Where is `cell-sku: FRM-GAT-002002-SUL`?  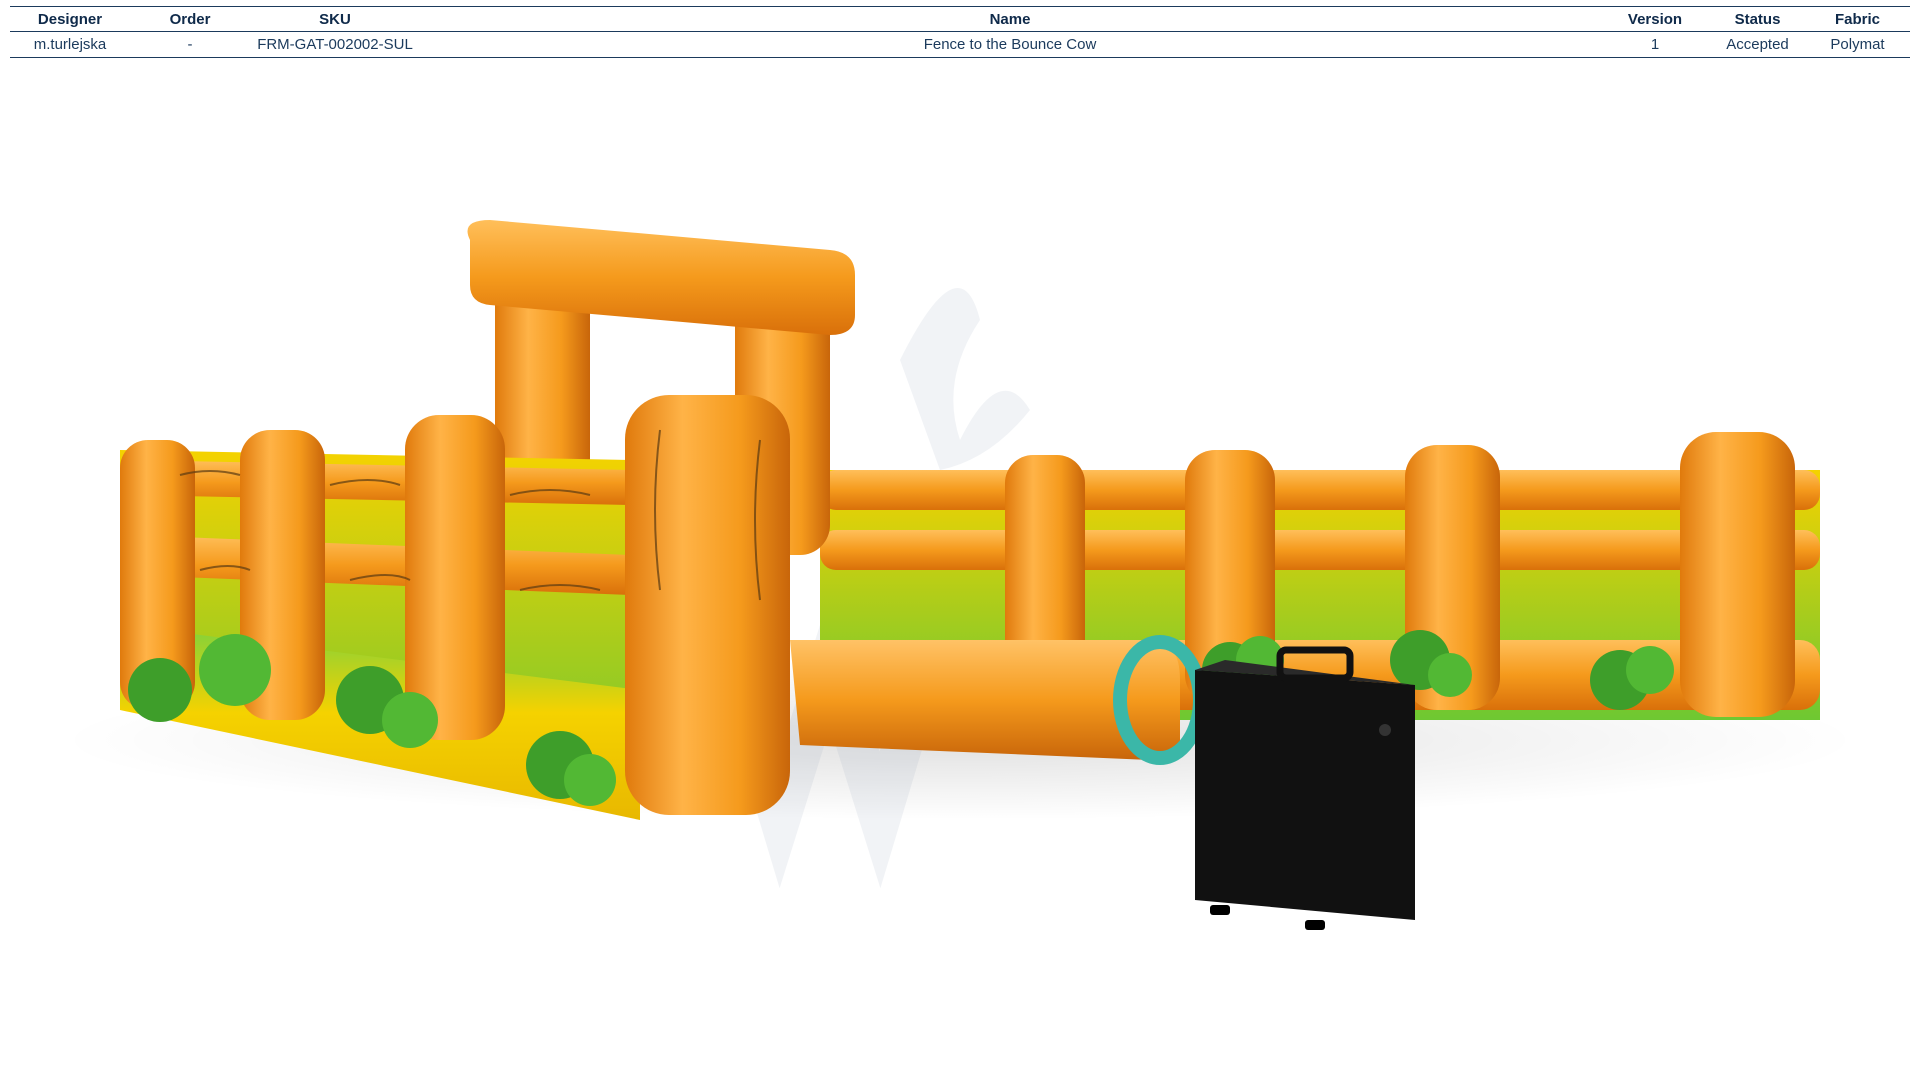 cell-sku: FRM-GAT-002002-SUL is located at coordinates (335, 44).